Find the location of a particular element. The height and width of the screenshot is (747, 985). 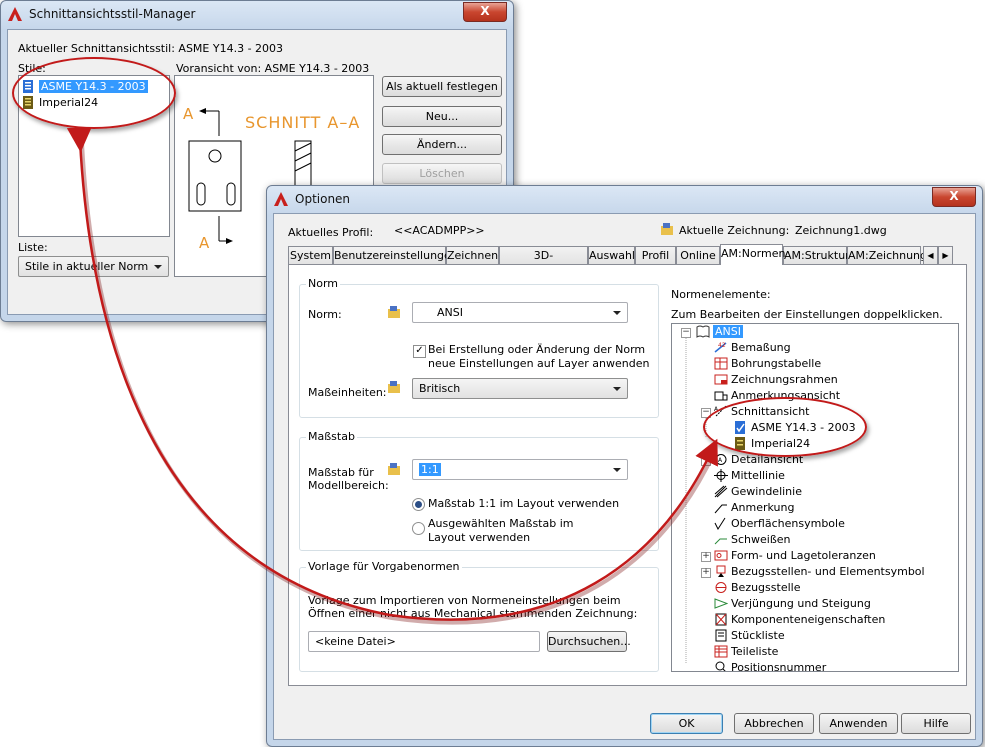

tree-item-welding: Schweißen is located at coordinates (752, 540).